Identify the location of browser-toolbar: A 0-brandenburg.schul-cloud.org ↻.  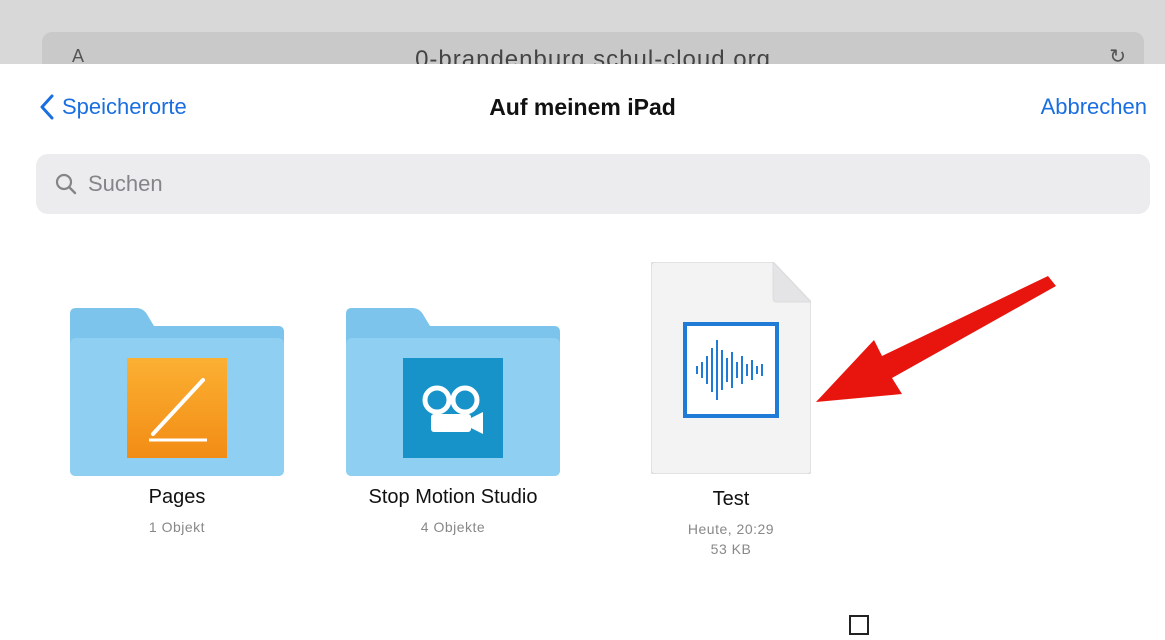
(582, 38).